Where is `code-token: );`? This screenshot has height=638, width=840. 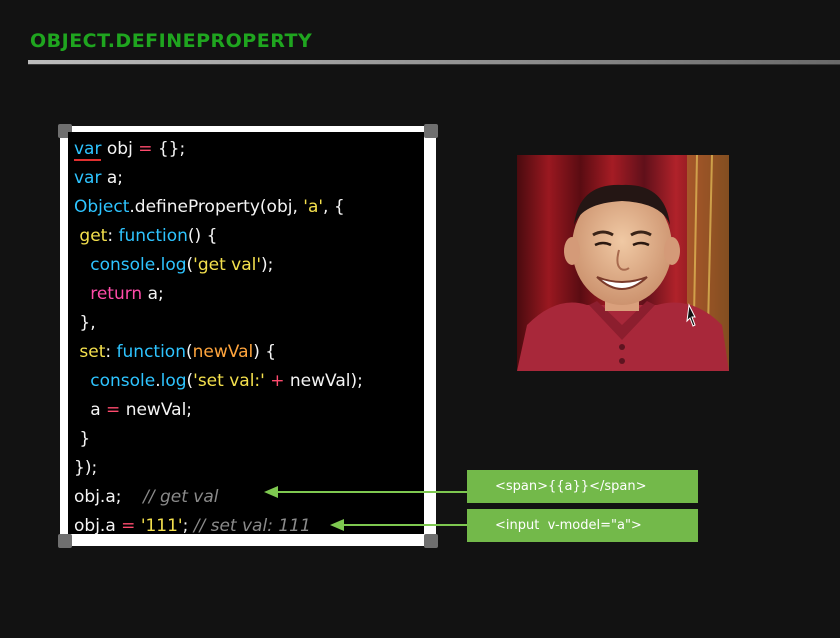 code-token: ); is located at coordinates (267, 265).